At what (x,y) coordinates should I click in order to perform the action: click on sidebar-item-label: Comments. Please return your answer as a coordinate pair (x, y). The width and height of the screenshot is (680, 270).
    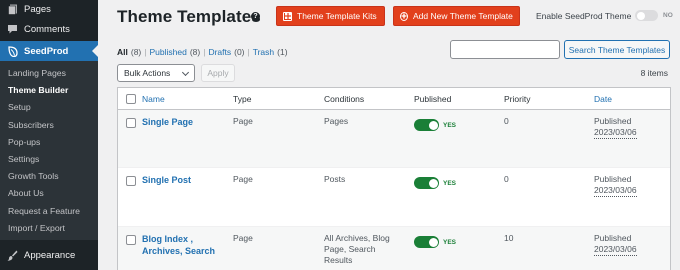
    Looking at the image, I should click on (47, 29).